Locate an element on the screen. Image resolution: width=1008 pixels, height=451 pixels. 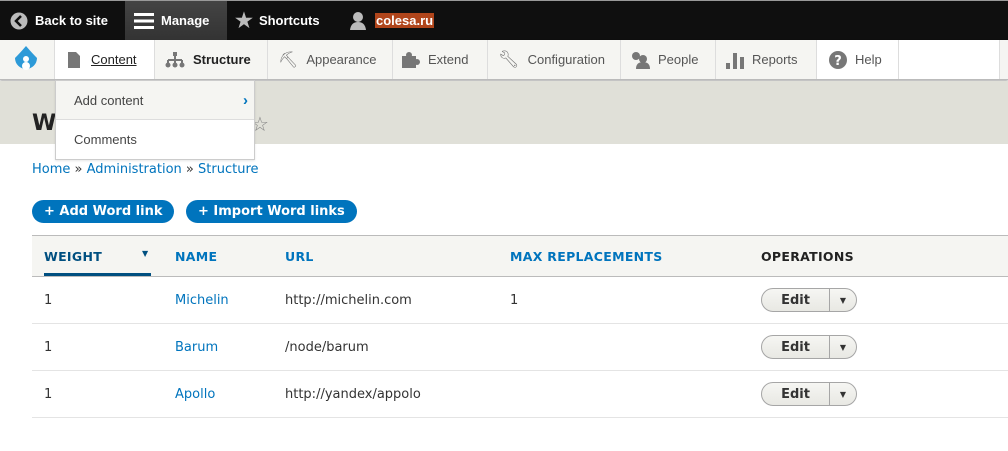
breadcrumb-structure: Structure is located at coordinates (228, 169).